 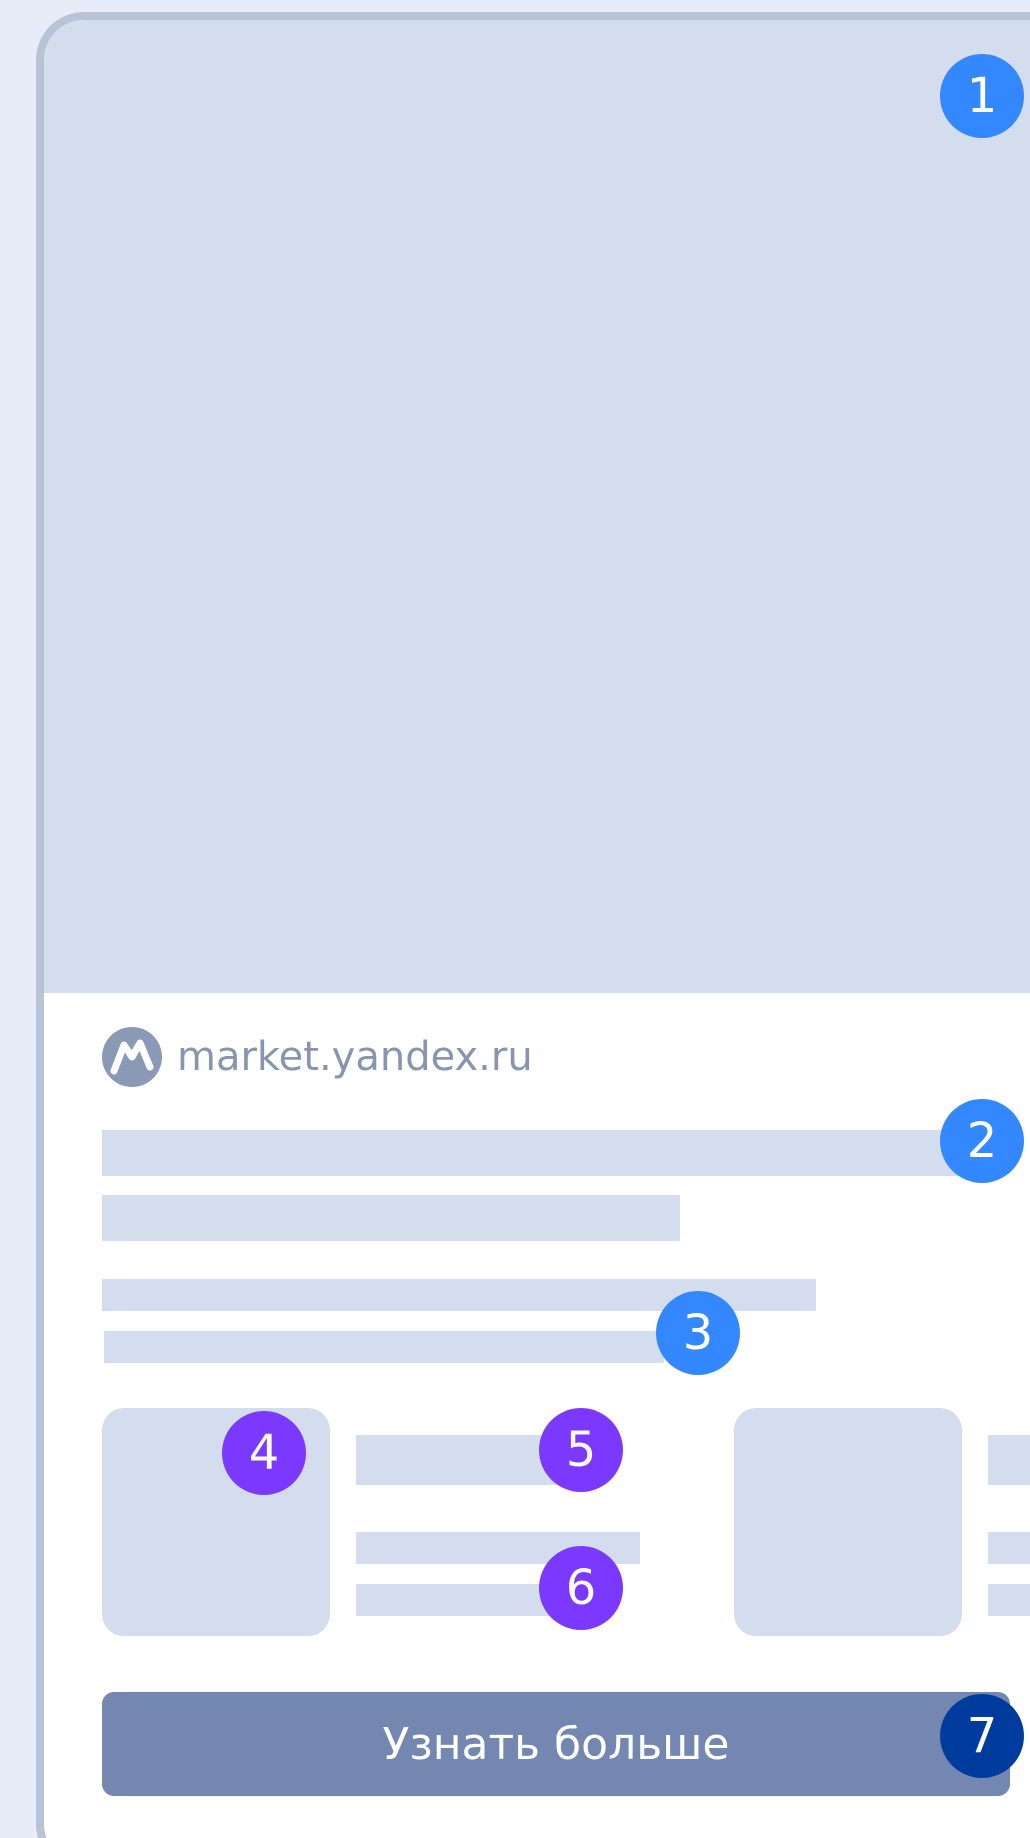 I want to click on domain-row: market.yandex.ru, so click(x=317, y=1057).